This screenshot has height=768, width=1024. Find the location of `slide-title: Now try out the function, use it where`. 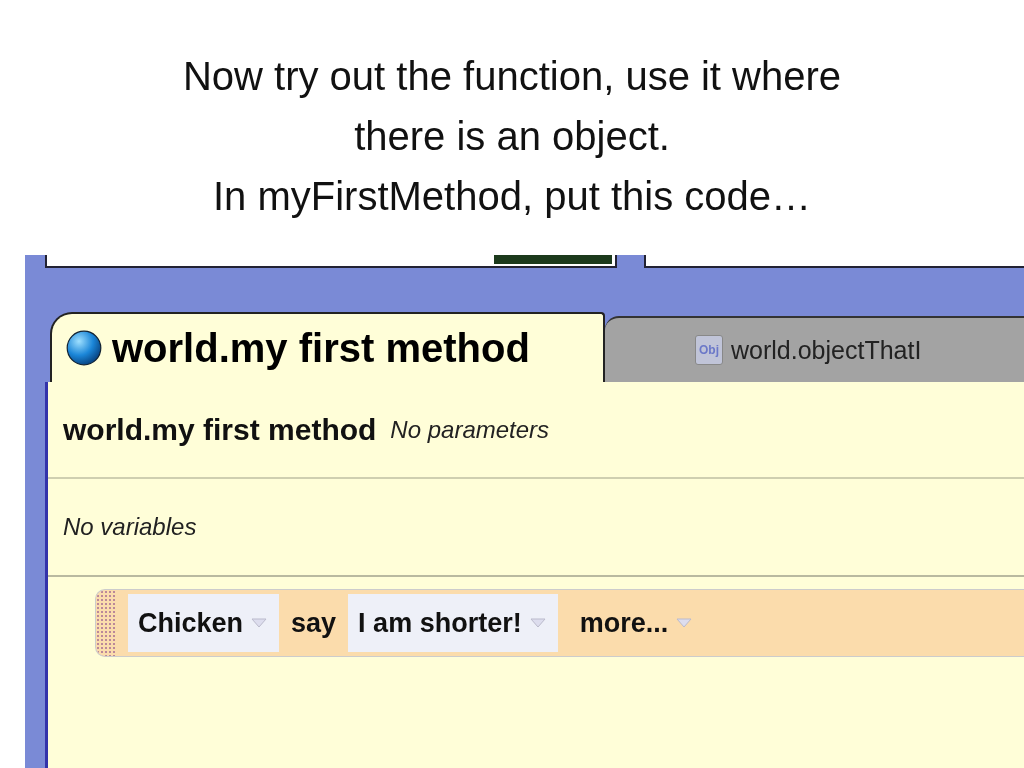

slide-title: Now try out the function, use it where is located at coordinates (512, 76).